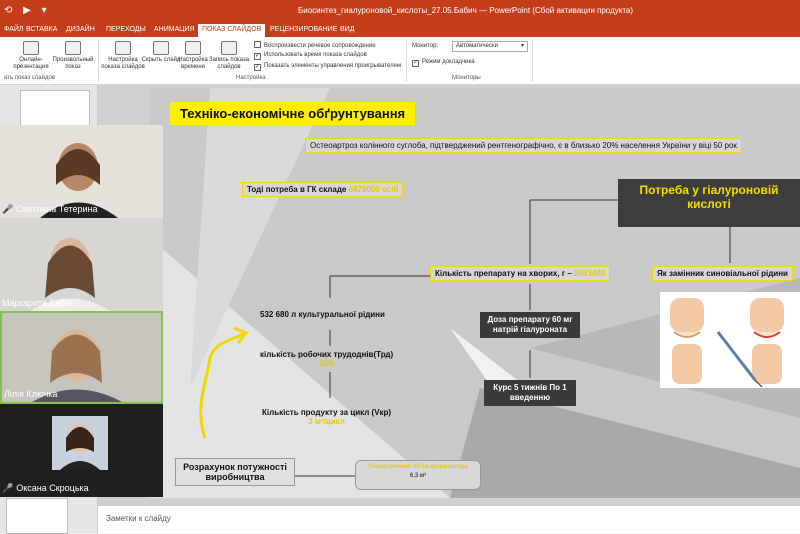  What do you see at coordinates (257, 44) in the screenshot?
I see `checkbox-icon` at bounding box center [257, 44].